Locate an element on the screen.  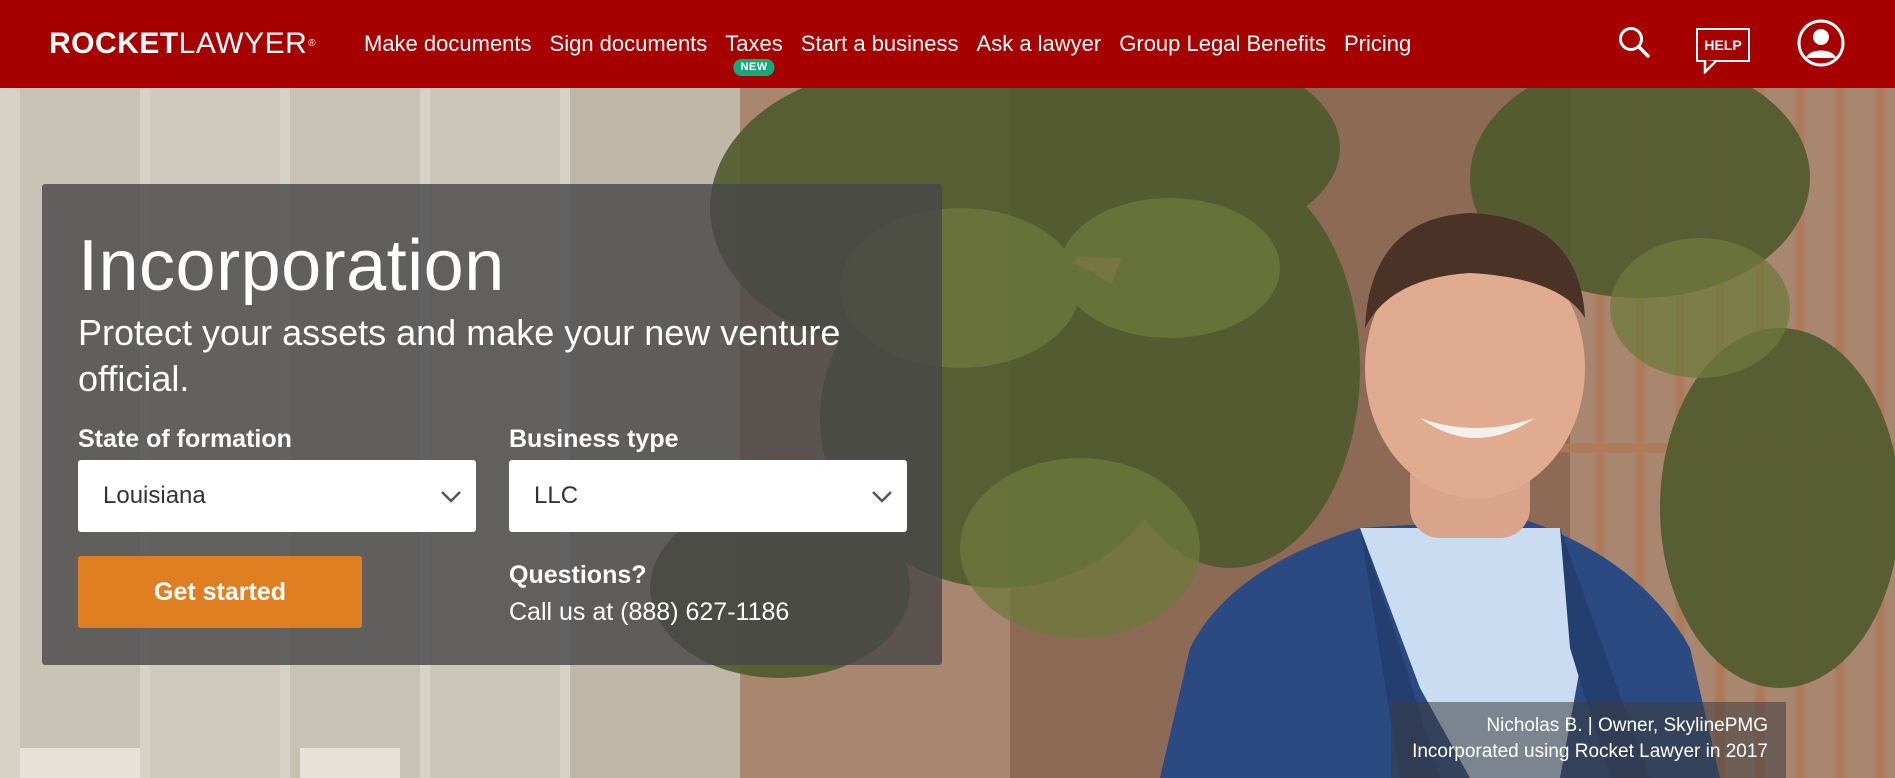
rocket-lawyer-logo: ROCKETLAWYER® is located at coordinates (182, 44).